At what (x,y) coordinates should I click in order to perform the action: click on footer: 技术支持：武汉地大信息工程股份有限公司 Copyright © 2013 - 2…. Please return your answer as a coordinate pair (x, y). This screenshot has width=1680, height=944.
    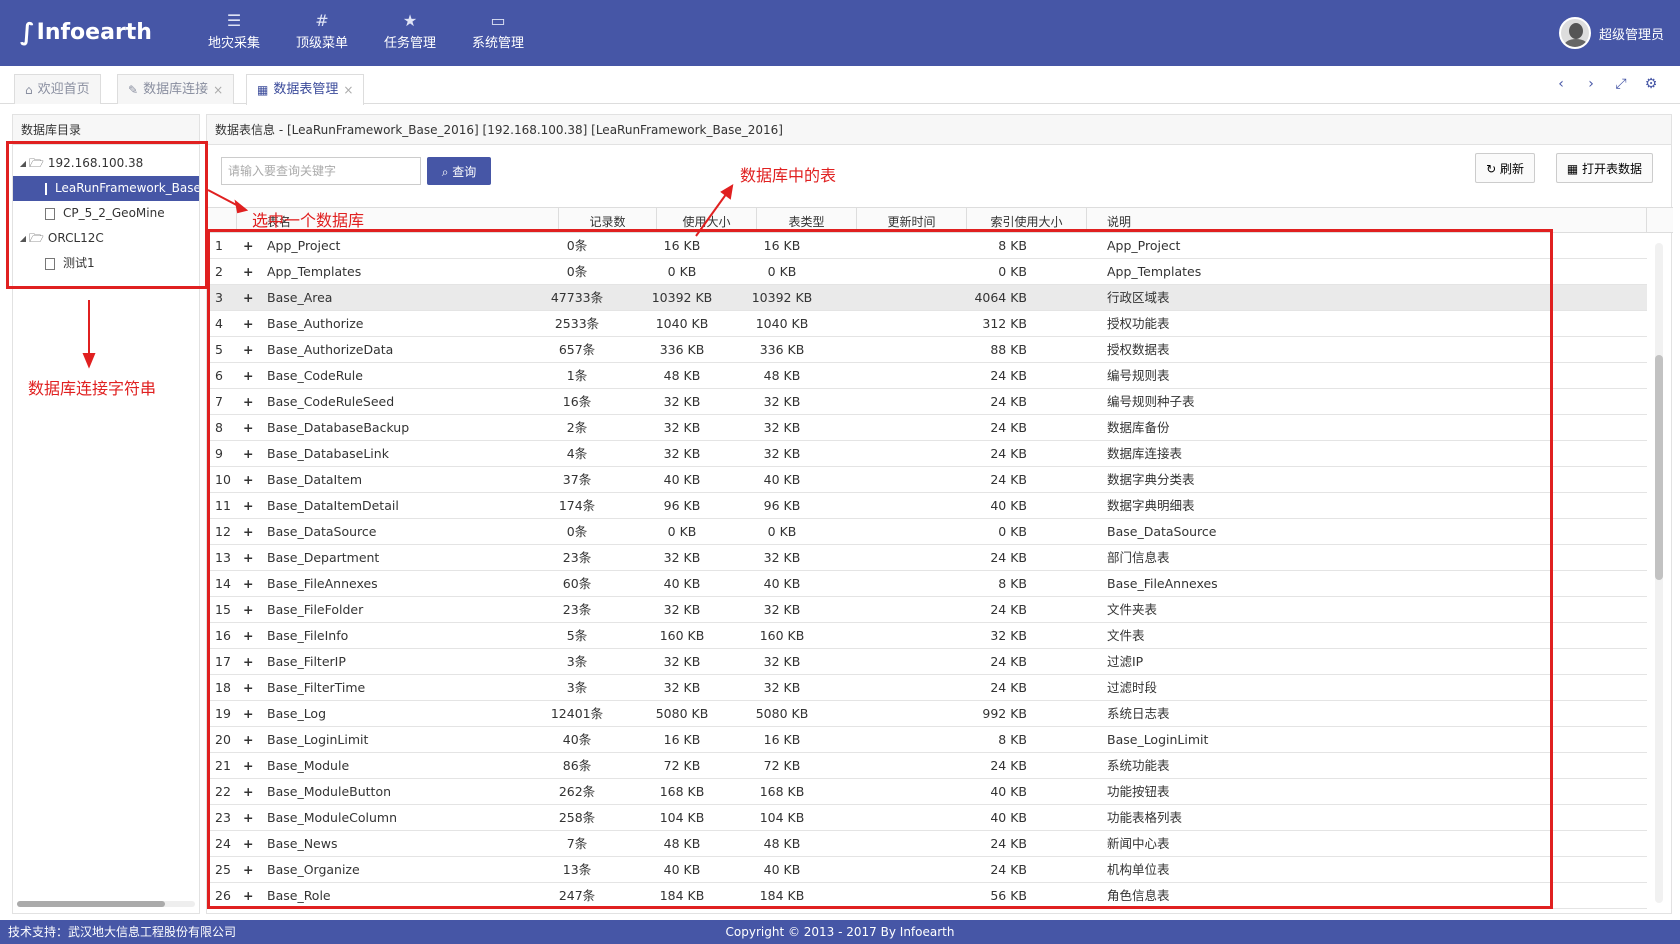
    Looking at the image, I should click on (840, 932).